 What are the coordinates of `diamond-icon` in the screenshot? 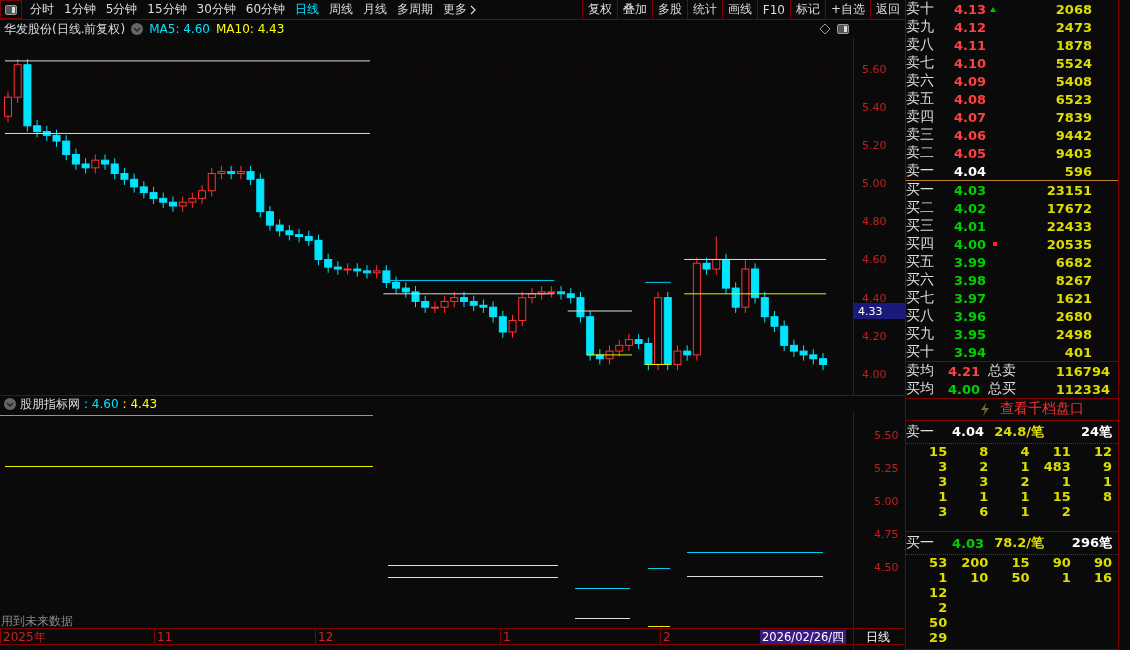 It's located at (825, 29).